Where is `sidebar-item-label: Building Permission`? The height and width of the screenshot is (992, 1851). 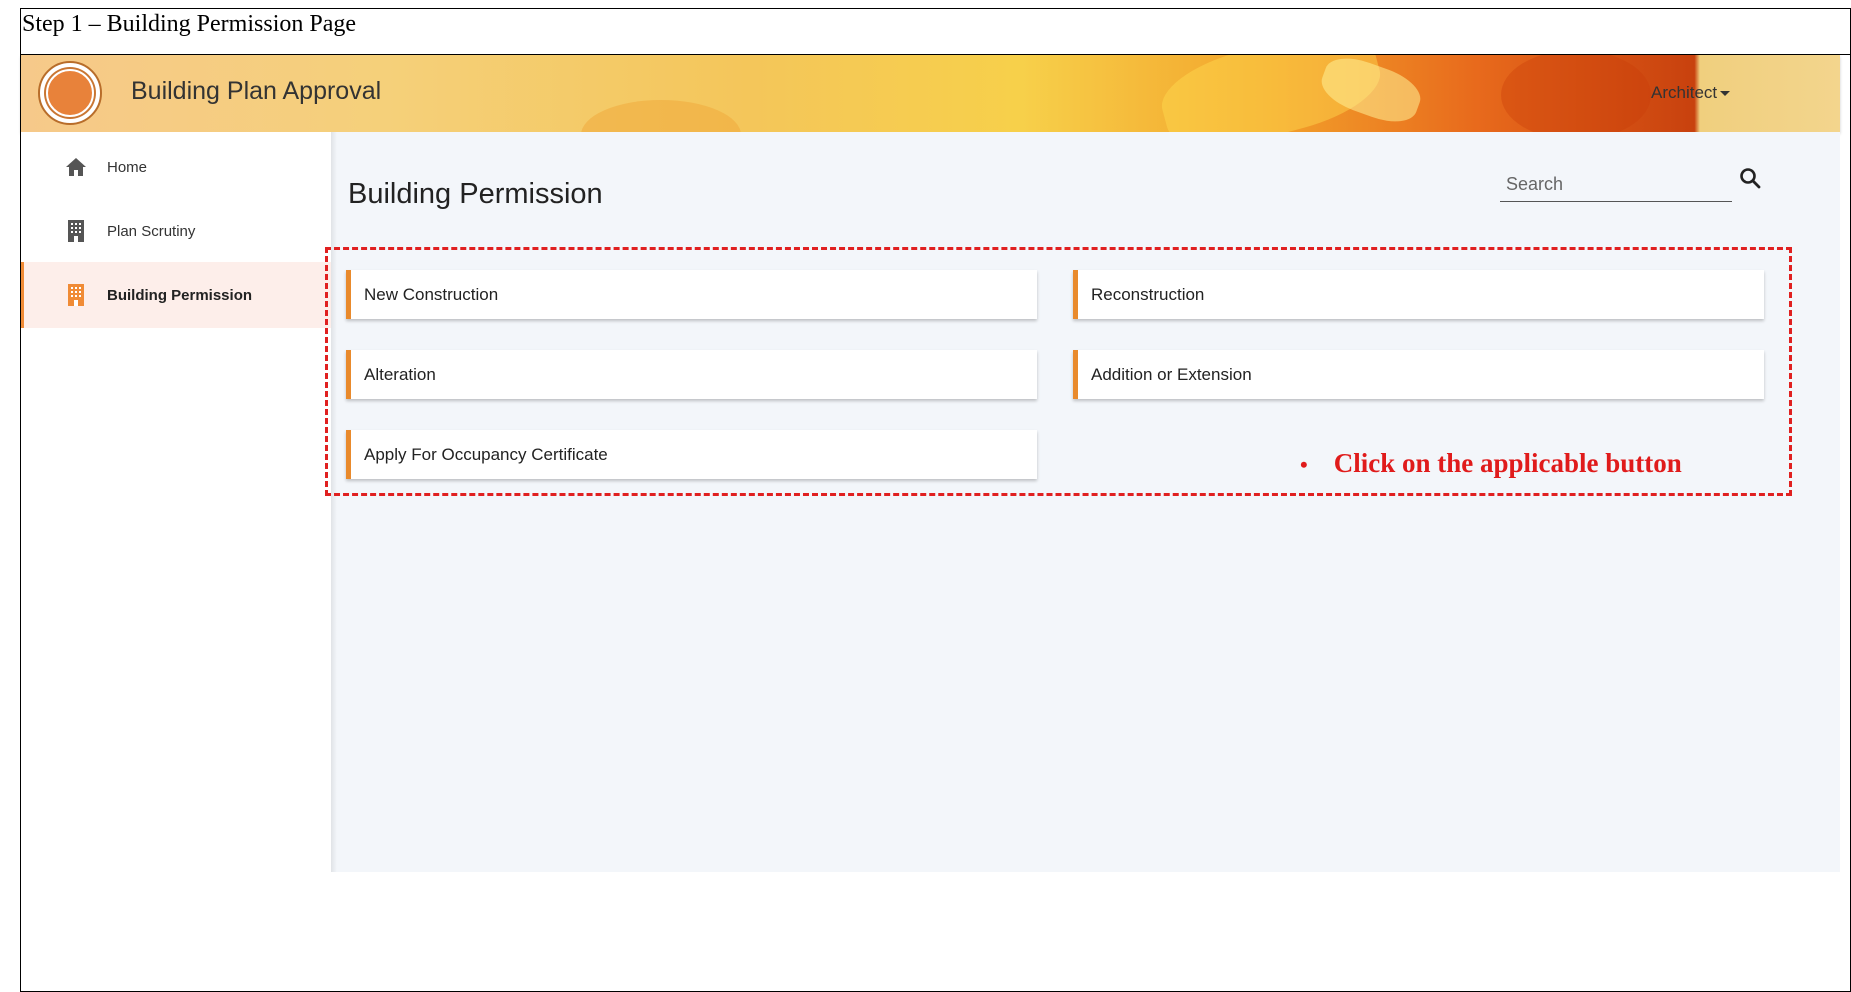 sidebar-item-label: Building Permission is located at coordinates (180, 295).